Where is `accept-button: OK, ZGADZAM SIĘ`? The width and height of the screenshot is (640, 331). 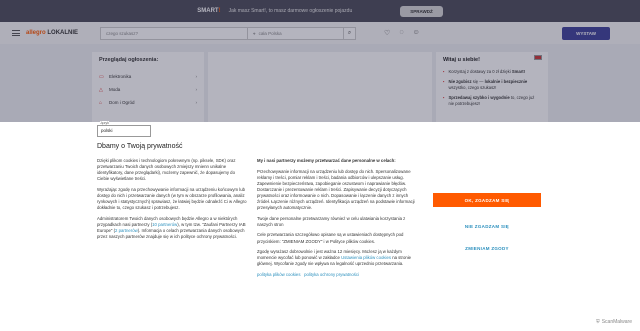 accept-button: OK, ZGADZAM SIĘ is located at coordinates (487, 200).